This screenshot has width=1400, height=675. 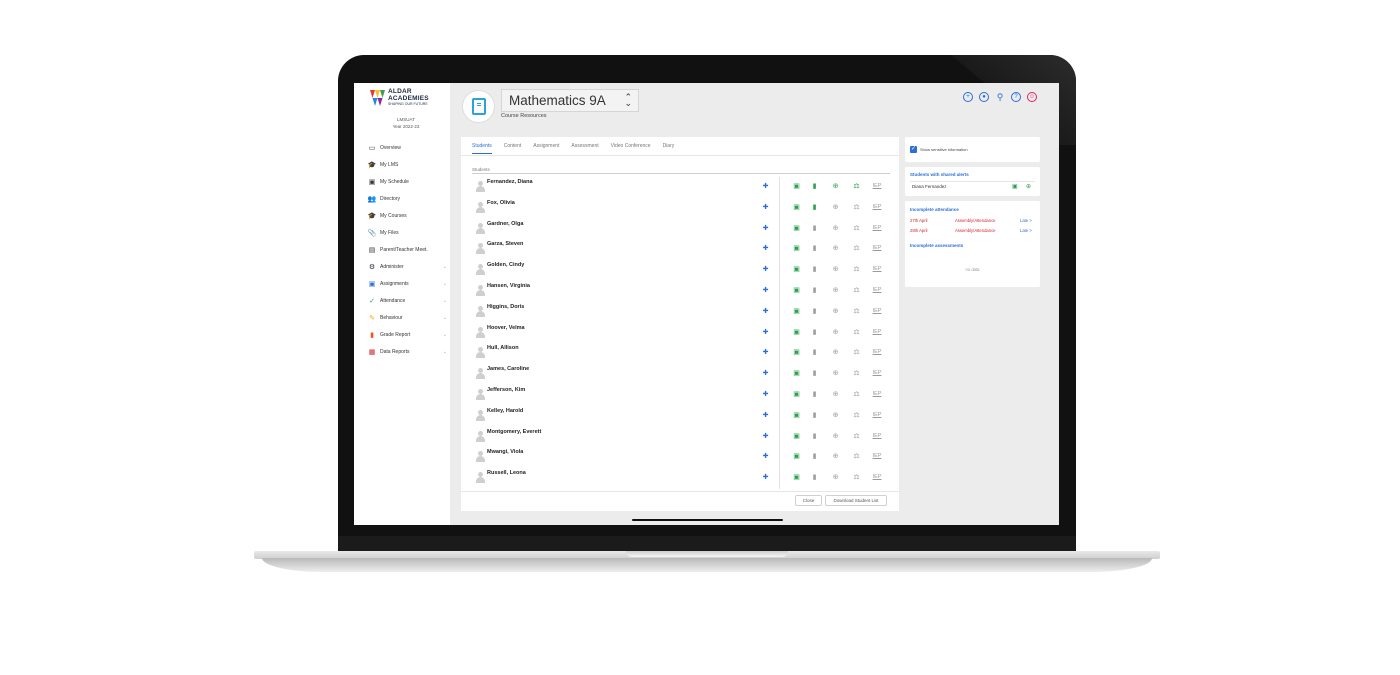 What do you see at coordinates (1000, 97) in the screenshot?
I see `search-icon: ⚲` at bounding box center [1000, 97].